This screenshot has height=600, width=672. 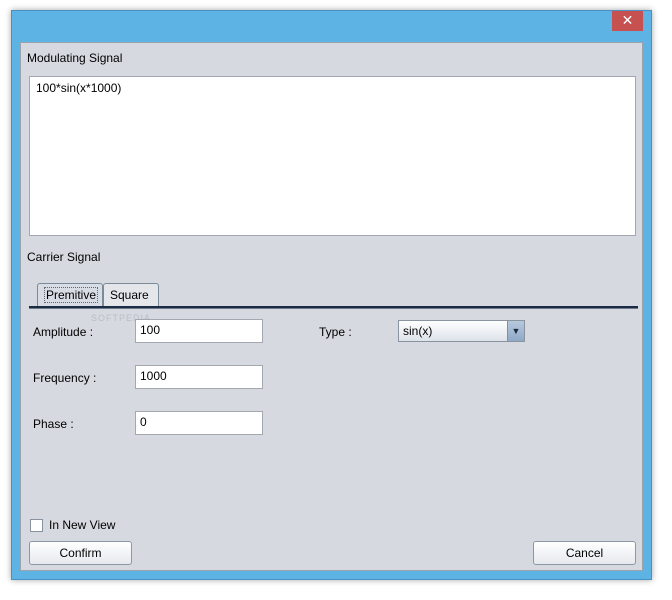 What do you see at coordinates (36, 525) in the screenshot?
I see `new-view-checkbox` at bounding box center [36, 525].